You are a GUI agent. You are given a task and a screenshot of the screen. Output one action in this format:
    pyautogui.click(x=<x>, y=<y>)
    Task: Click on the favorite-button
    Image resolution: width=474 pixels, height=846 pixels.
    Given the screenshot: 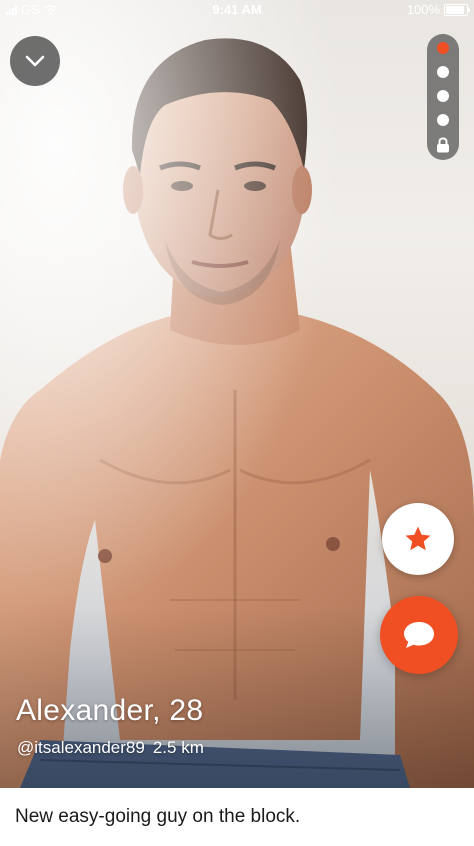 What is the action you would take?
    pyautogui.click(x=418, y=539)
    